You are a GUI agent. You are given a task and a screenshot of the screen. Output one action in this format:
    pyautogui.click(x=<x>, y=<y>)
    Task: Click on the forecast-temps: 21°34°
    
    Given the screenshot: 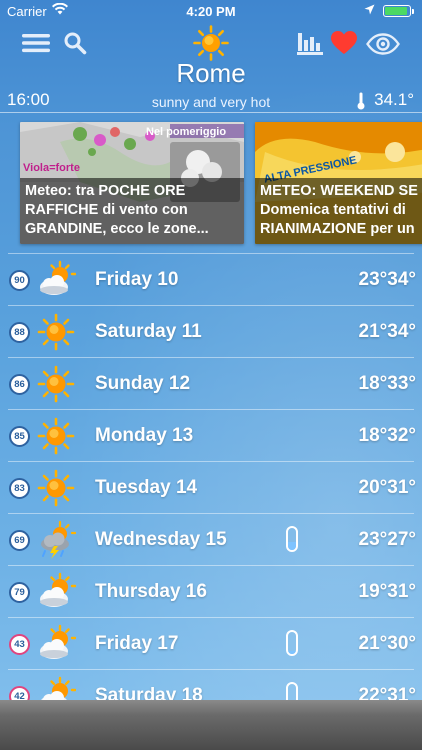 What is the action you would take?
    pyautogui.click(x=387, y=332)
    